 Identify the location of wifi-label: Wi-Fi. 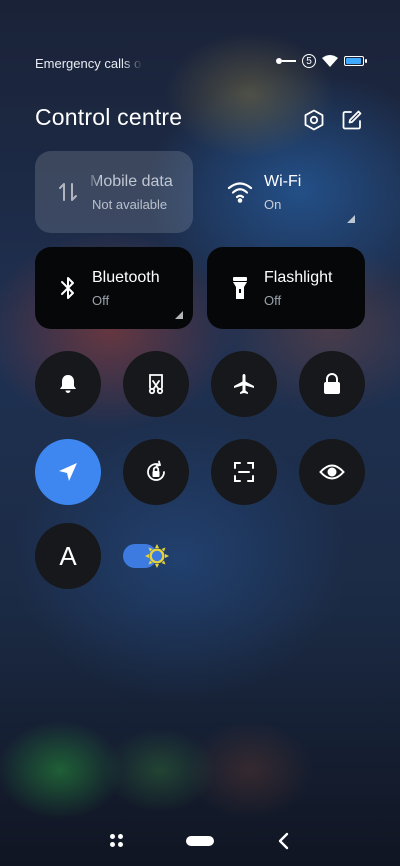
(283, 181).